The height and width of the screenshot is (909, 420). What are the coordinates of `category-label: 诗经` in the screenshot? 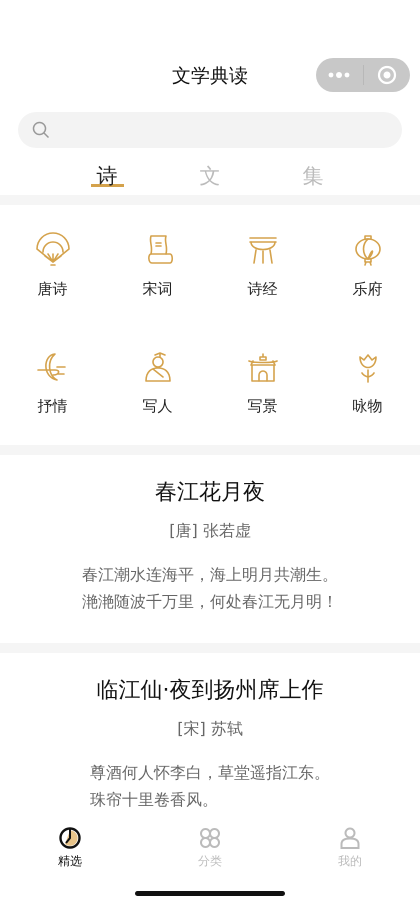 It's located at (263, 289).